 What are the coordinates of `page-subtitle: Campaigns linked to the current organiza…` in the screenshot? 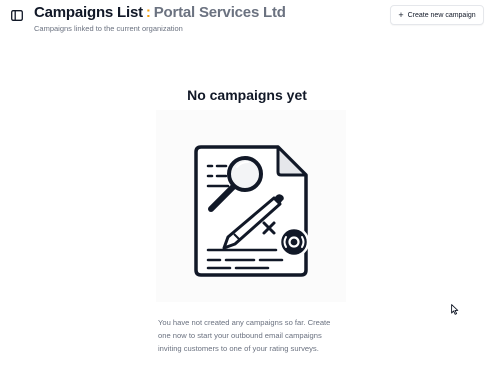 It's located at (108, 28).